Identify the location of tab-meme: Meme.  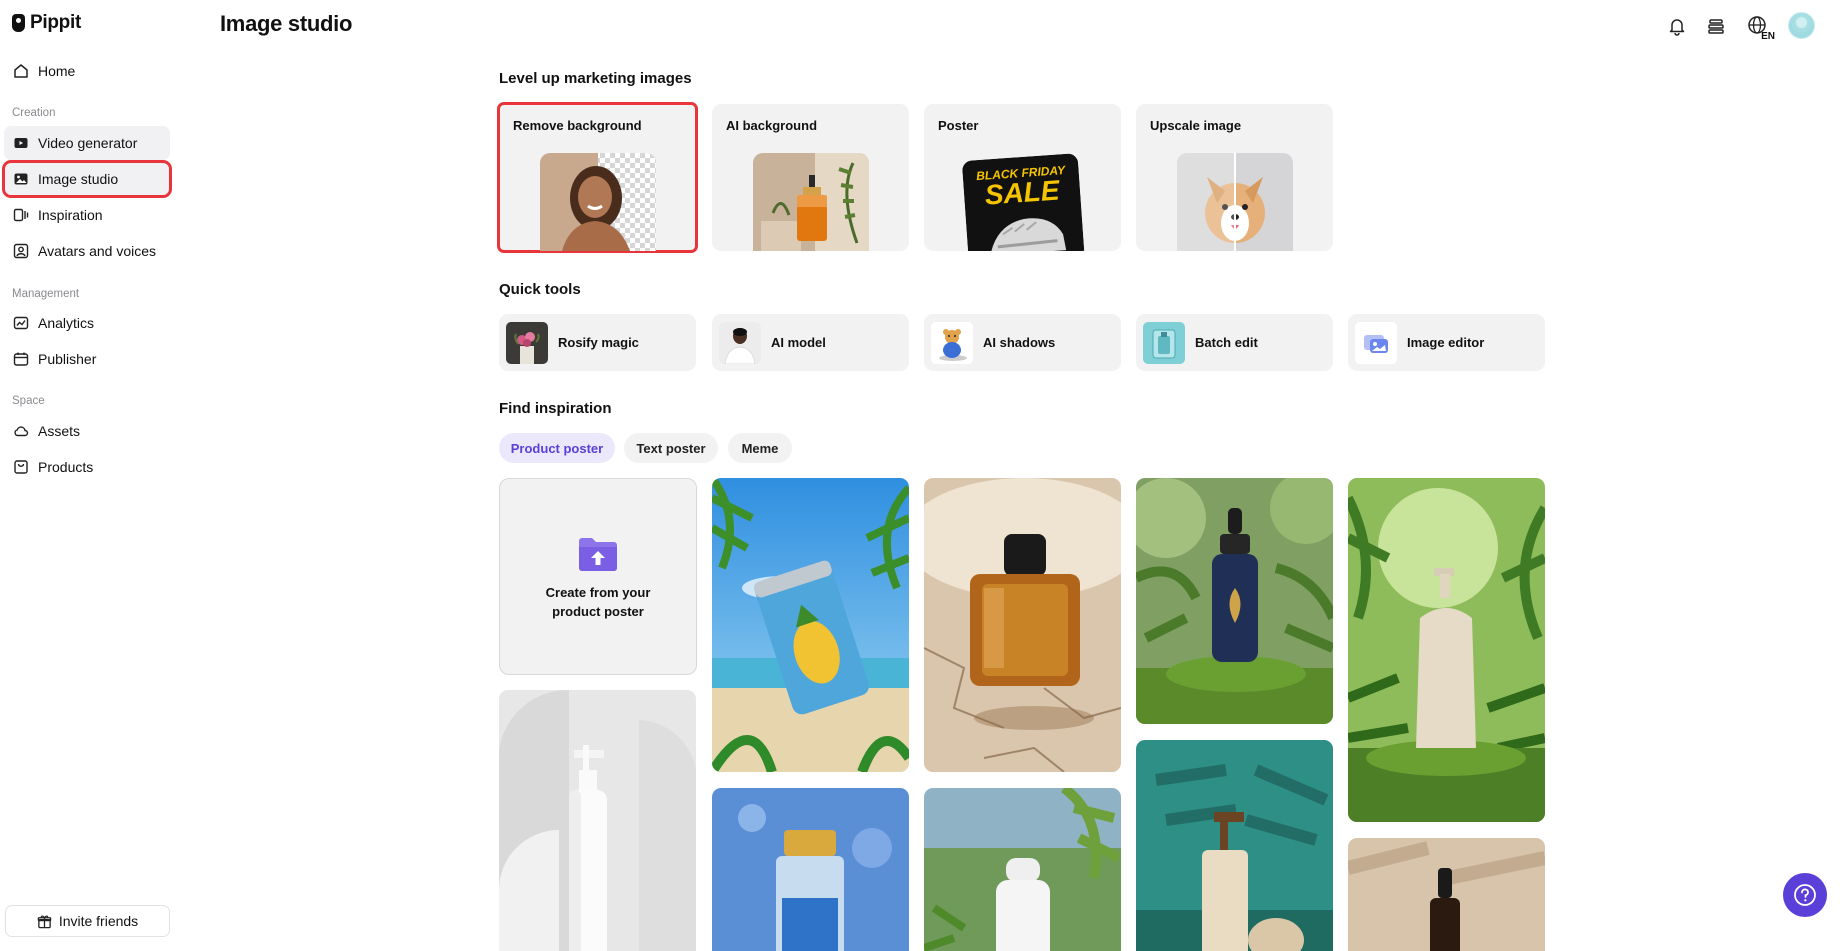
(760, 448).